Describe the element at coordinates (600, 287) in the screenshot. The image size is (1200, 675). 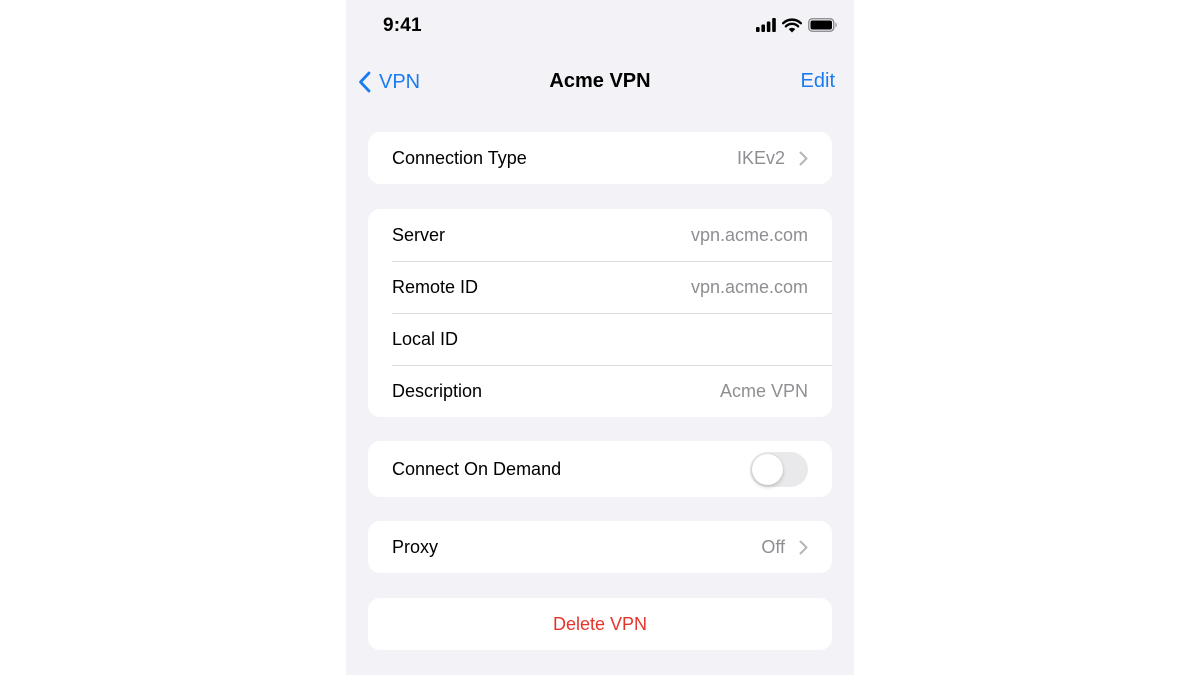
I see `remote-id-row: Remote ID vpn.acme.com` at that location.